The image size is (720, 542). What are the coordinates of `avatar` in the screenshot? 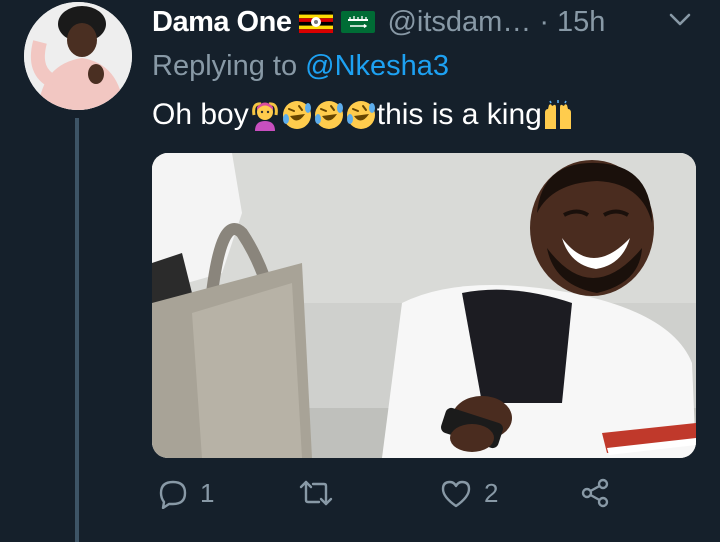 It's located at (78, 56).